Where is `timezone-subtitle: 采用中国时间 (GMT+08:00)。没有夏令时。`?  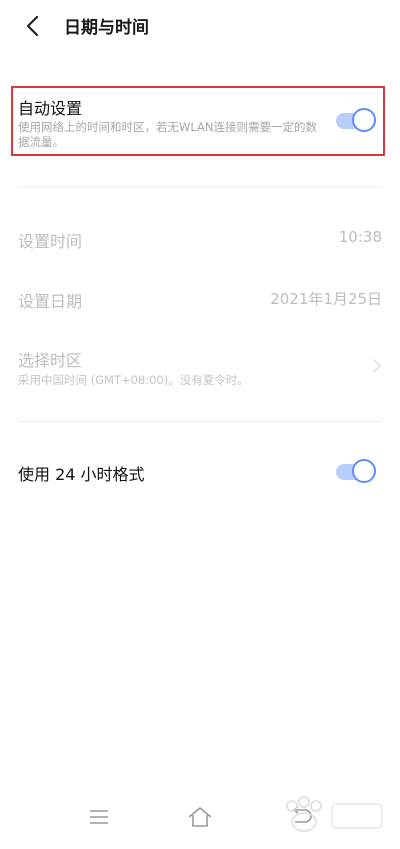 timezone-subtitle: 采用中国时间 (GMT+08:00)。没有夏令时。 is located at coordinates (133, 380).